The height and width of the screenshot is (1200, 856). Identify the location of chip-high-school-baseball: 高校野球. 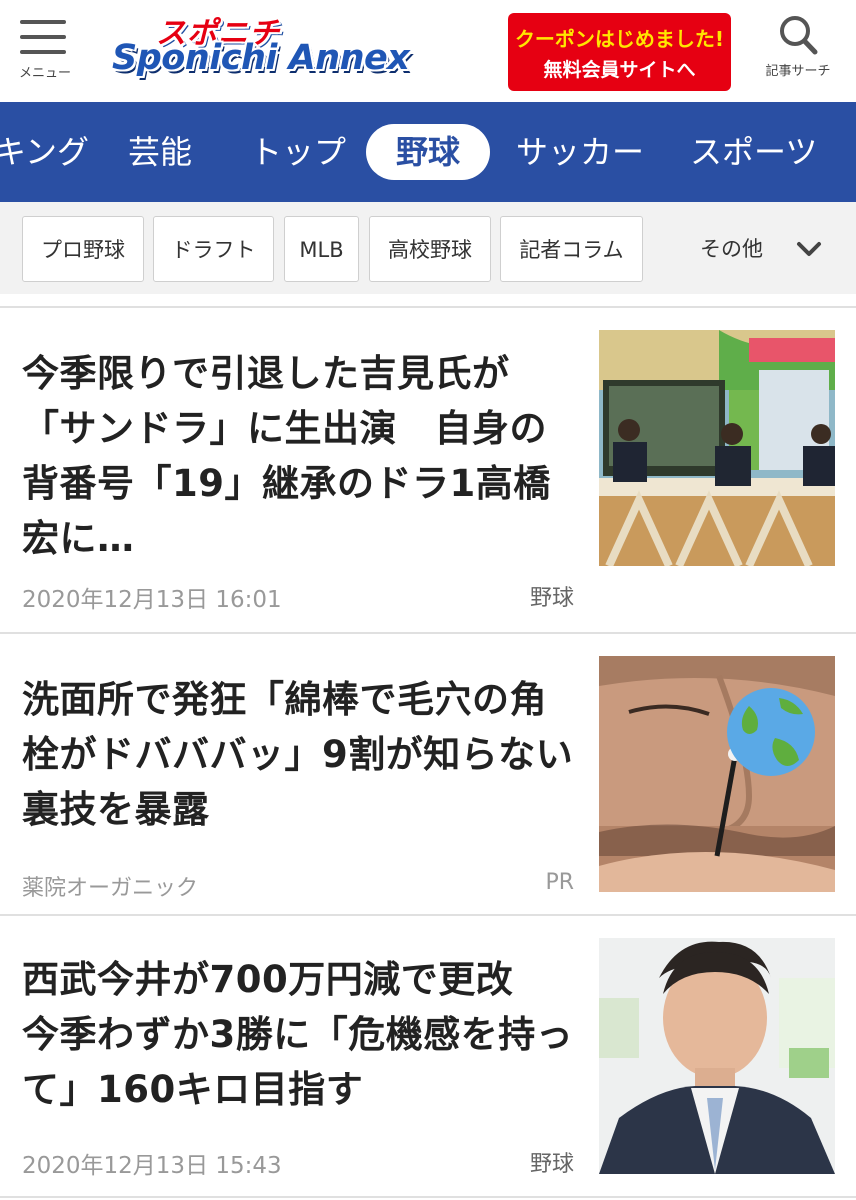
(430, 249).